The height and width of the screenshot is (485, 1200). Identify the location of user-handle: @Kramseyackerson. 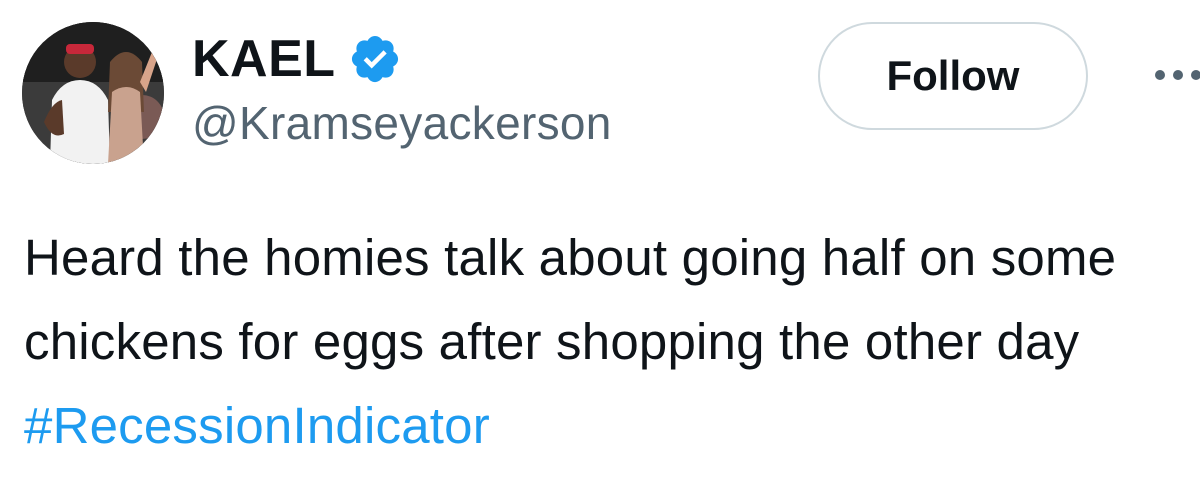
(402, 123).